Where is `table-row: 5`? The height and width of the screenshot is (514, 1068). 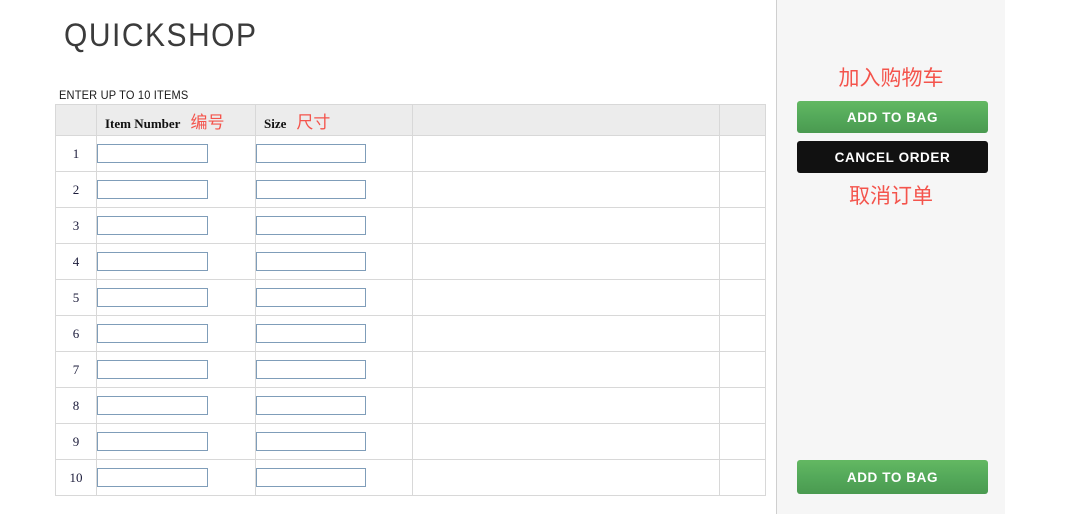 table-row: 5 is located at coordinates (410, 297).